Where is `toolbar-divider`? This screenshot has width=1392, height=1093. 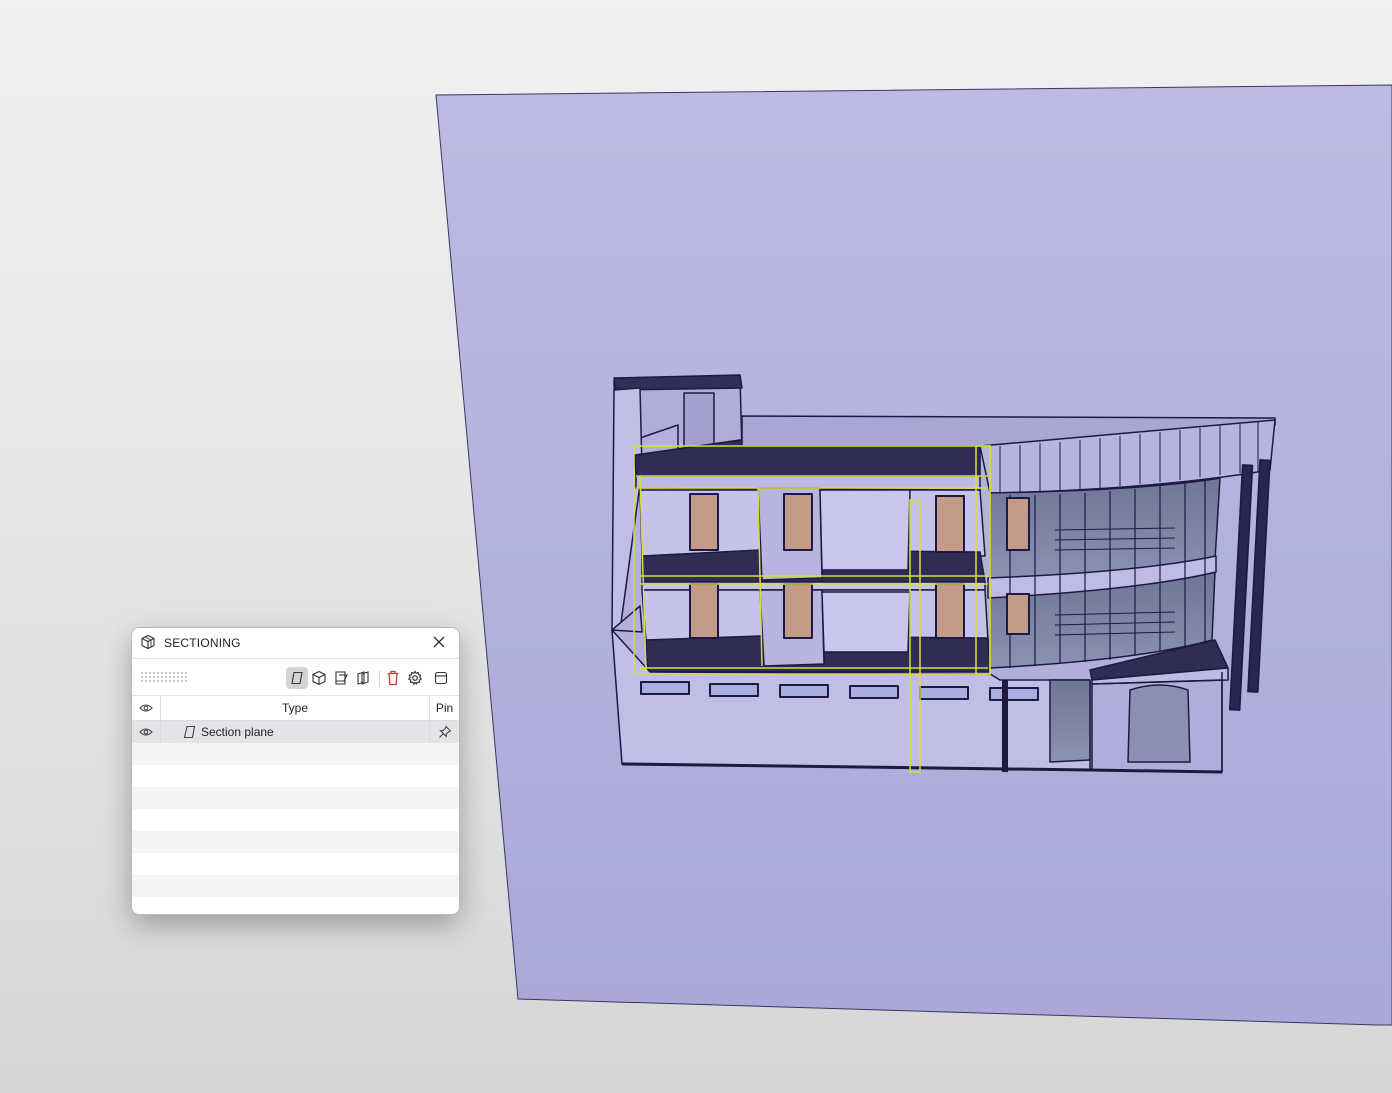
toolbar-divider is located at coordinates (379, 679).